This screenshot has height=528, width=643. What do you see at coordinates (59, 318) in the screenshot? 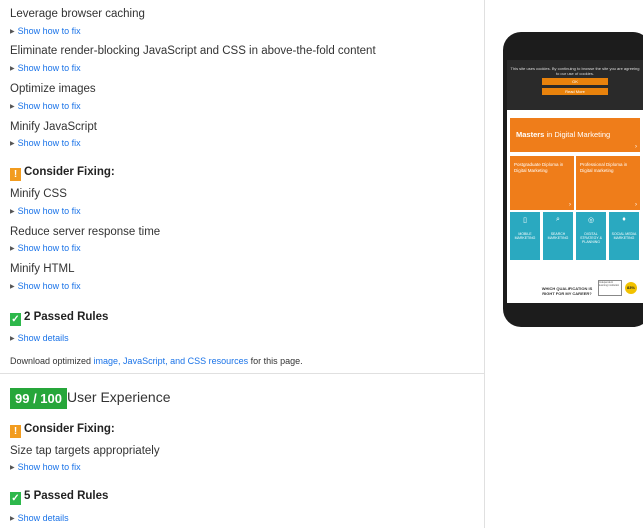
I see `passed-rules-heading: ✓ 2 Passed Rules` at bounding box center [59, 318].